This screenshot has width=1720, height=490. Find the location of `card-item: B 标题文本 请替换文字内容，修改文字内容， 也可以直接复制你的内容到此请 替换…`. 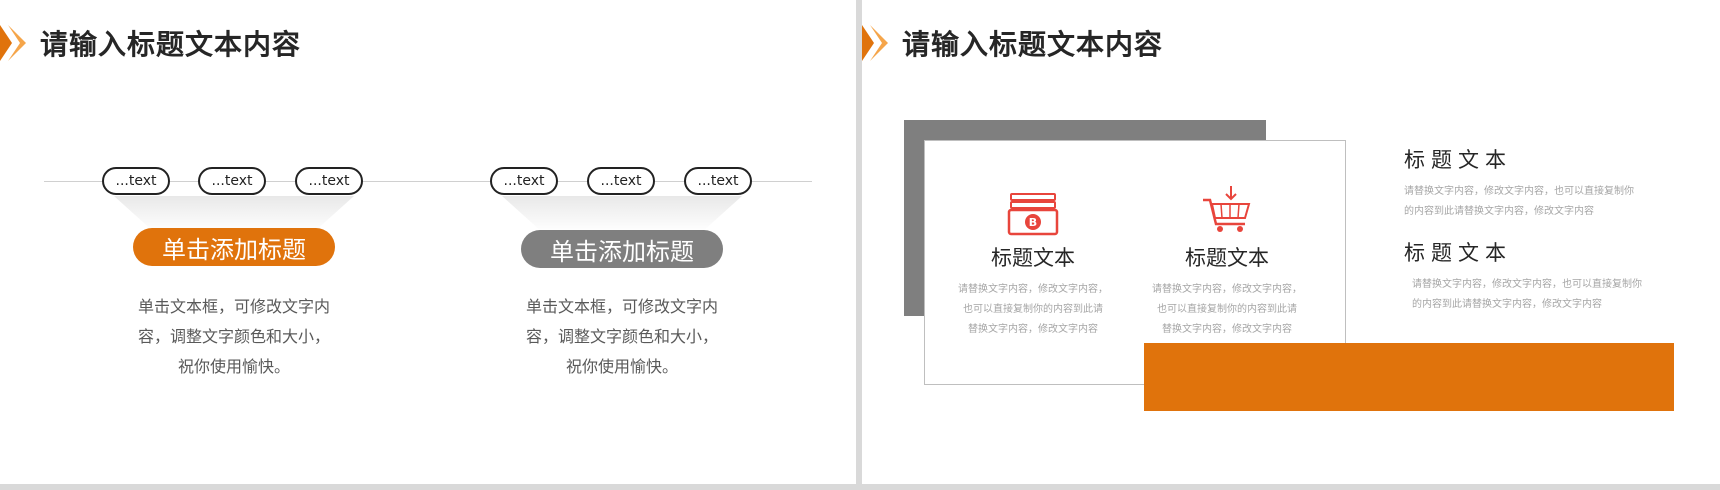

card-item: B 标题文本 请替换文字内容，修改文字内容， 也可以直接复制你的内容到此请 替换… is located at coordinates (1033, 266).